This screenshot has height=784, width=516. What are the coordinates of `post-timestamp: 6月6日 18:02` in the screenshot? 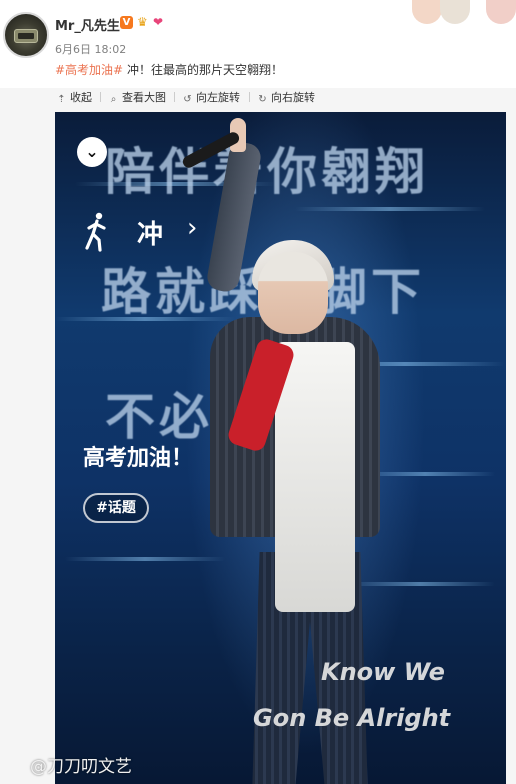 It's located at (90, 49).